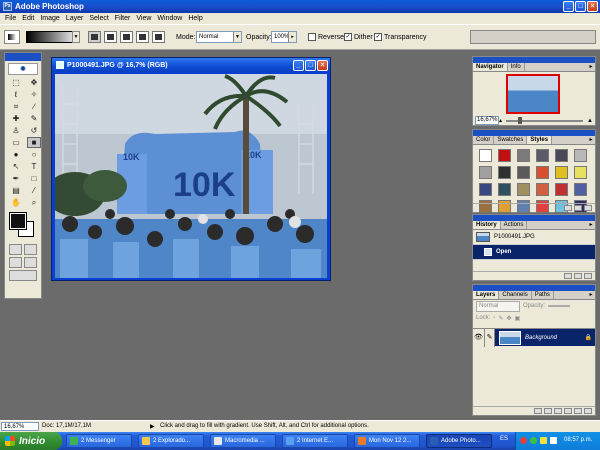 Image resolution: width=600 pixels, height=450 pixels. Describe the element at coordinates (568, 6) in the screenshot. I see `minimize-button: _` at that location.